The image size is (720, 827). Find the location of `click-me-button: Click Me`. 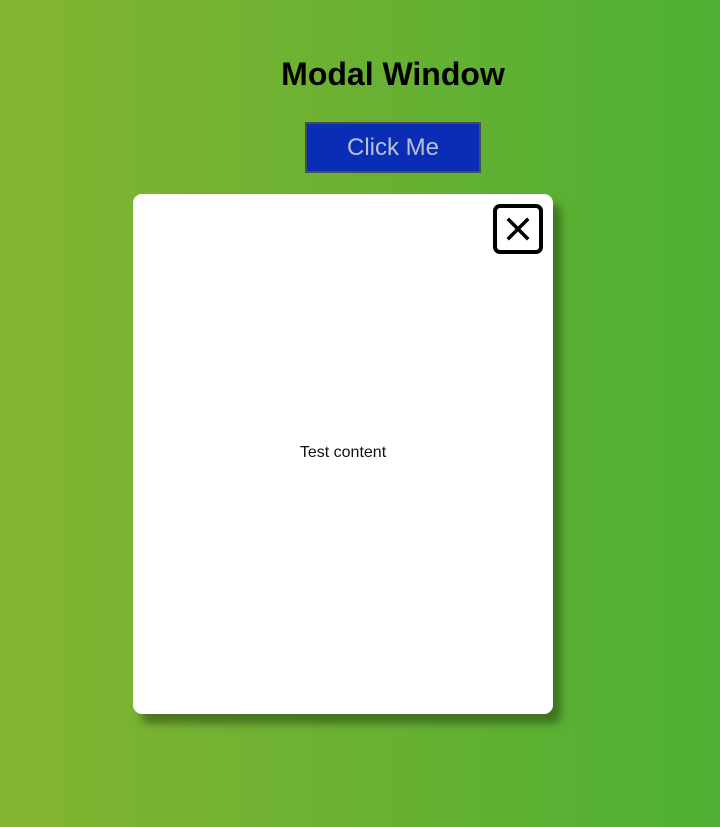

click-me-button: Click Me is located at coordinates (393, 147).